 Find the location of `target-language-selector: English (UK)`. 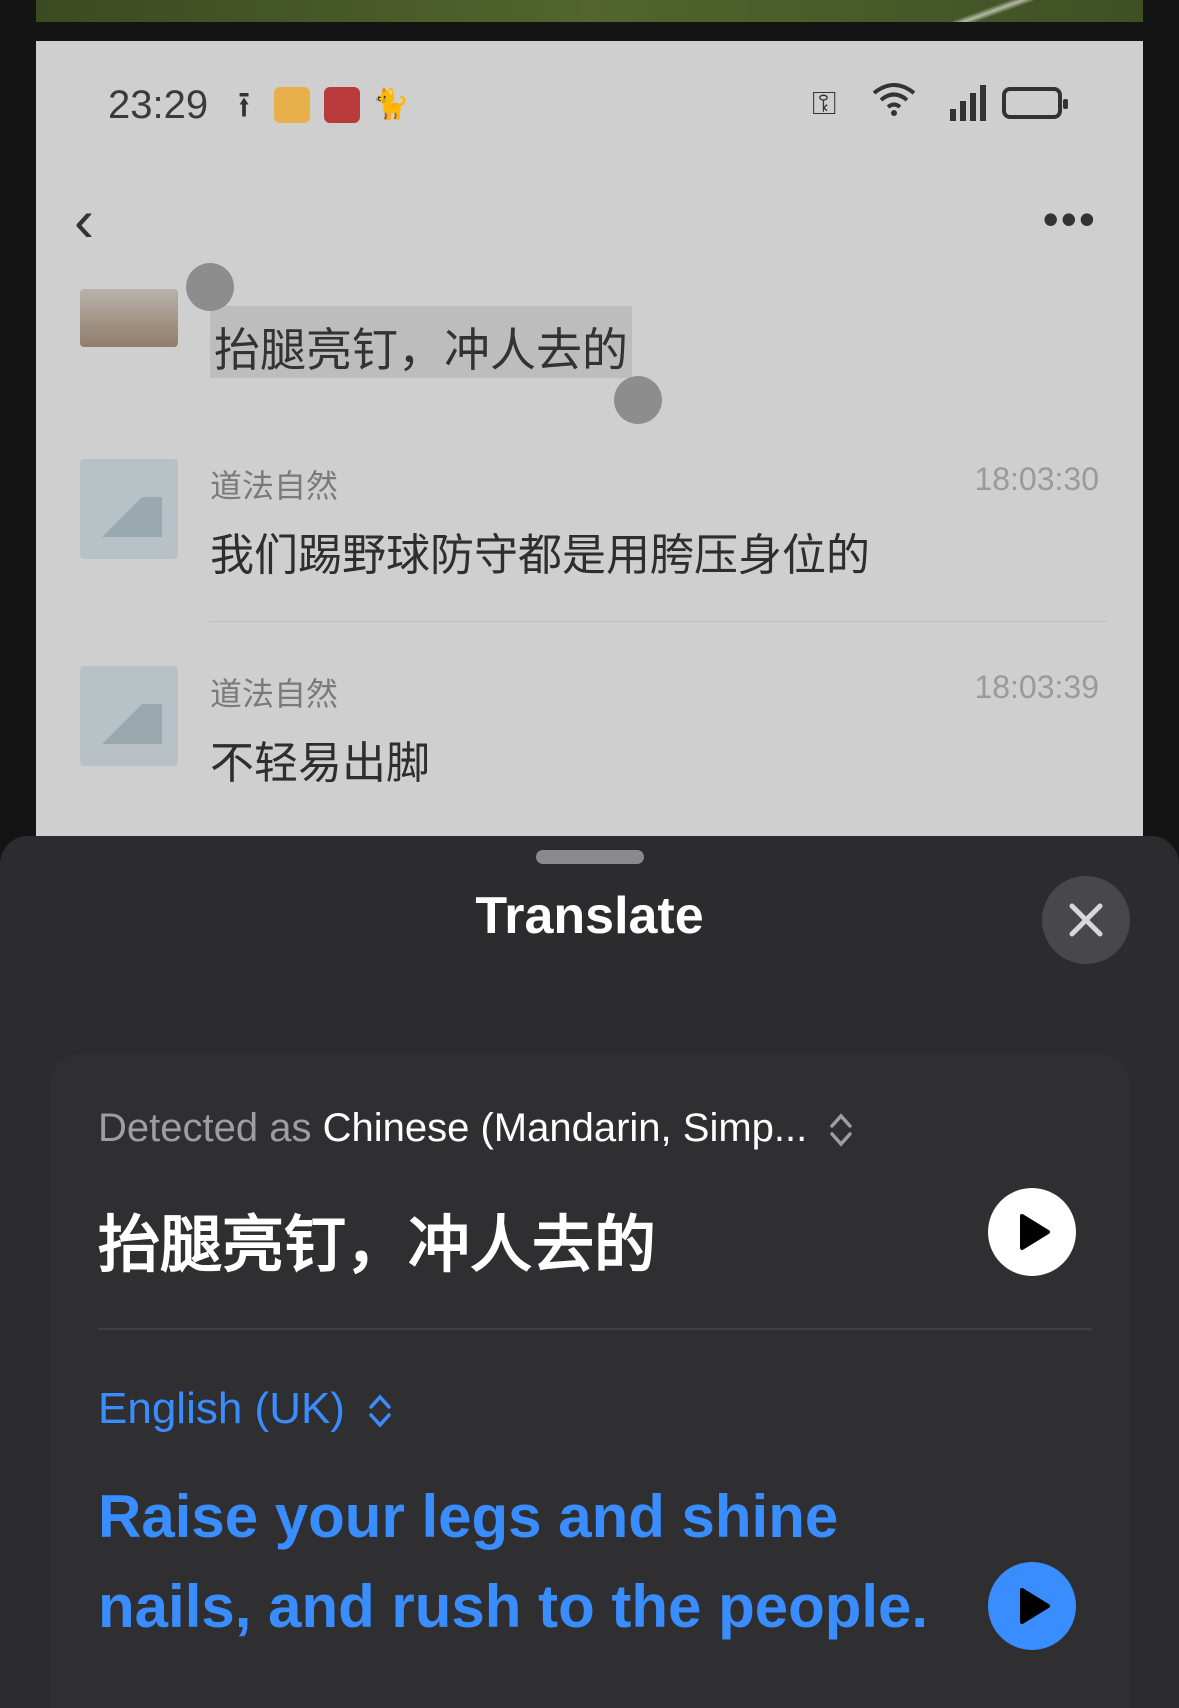

target-language-selector: English (UK) is located at coordinates (245, 1409).